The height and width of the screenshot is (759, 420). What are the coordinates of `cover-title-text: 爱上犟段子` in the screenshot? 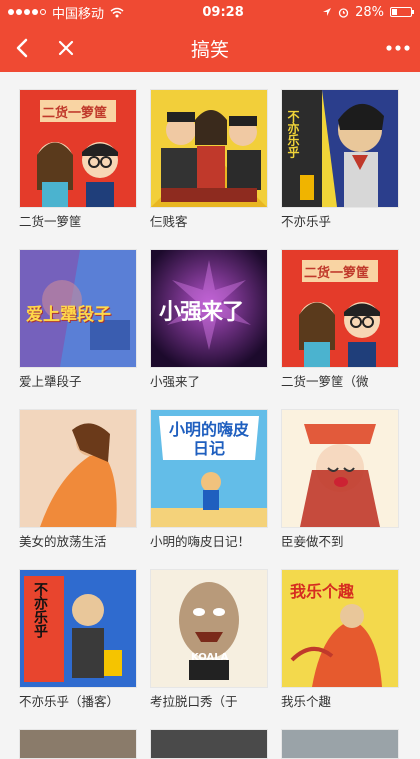 It's located at (68, 315).